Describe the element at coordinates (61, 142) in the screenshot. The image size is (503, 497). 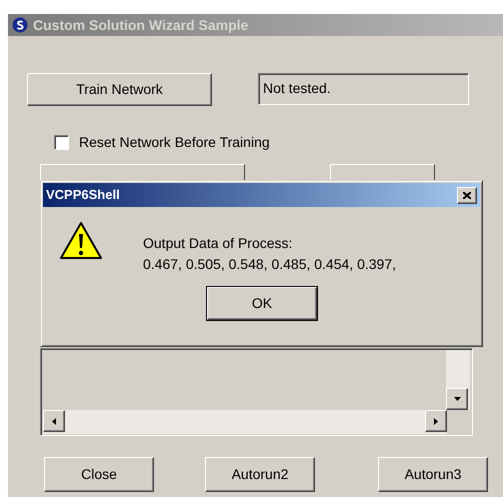
I see `checkbox` at that location.